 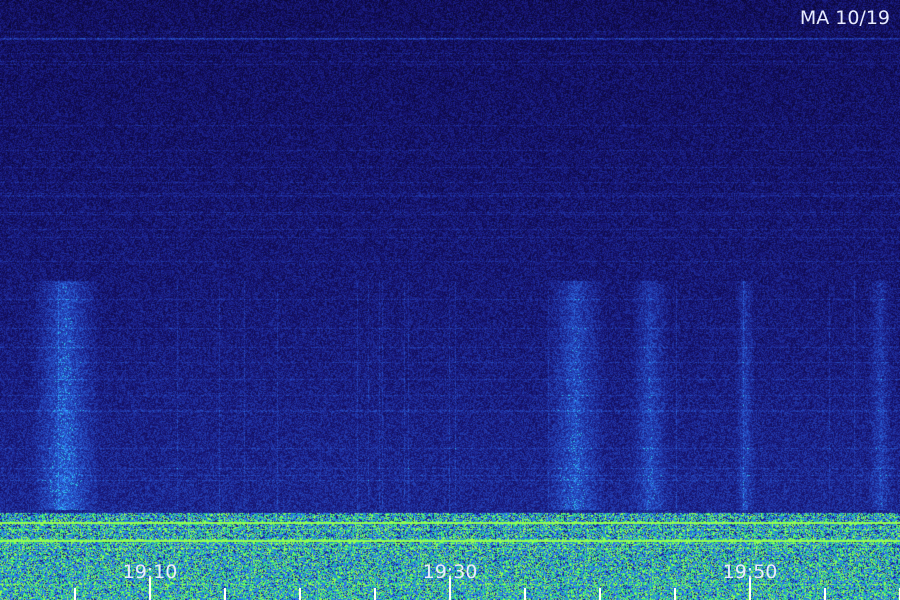 I want to click on x-tick-label: 19:30, so click(x=450, y=572).